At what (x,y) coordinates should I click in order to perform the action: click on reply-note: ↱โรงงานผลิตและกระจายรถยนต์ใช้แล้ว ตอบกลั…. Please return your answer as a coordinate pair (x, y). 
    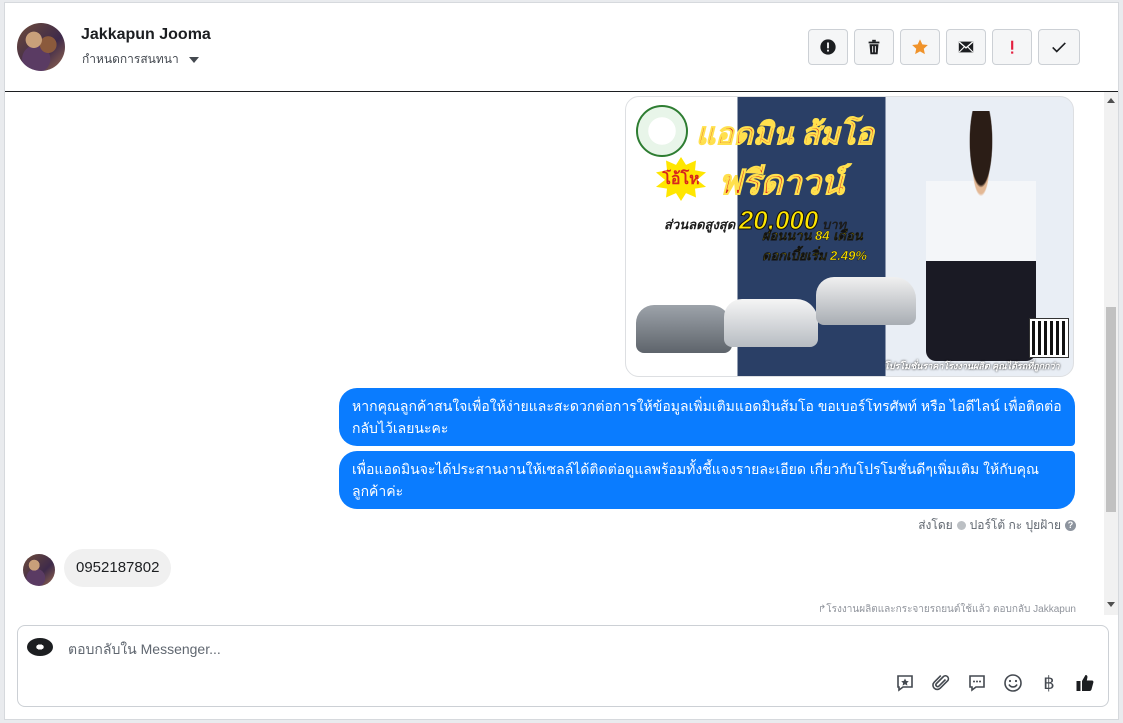
    Looking at the image, I should click on (946, 609).